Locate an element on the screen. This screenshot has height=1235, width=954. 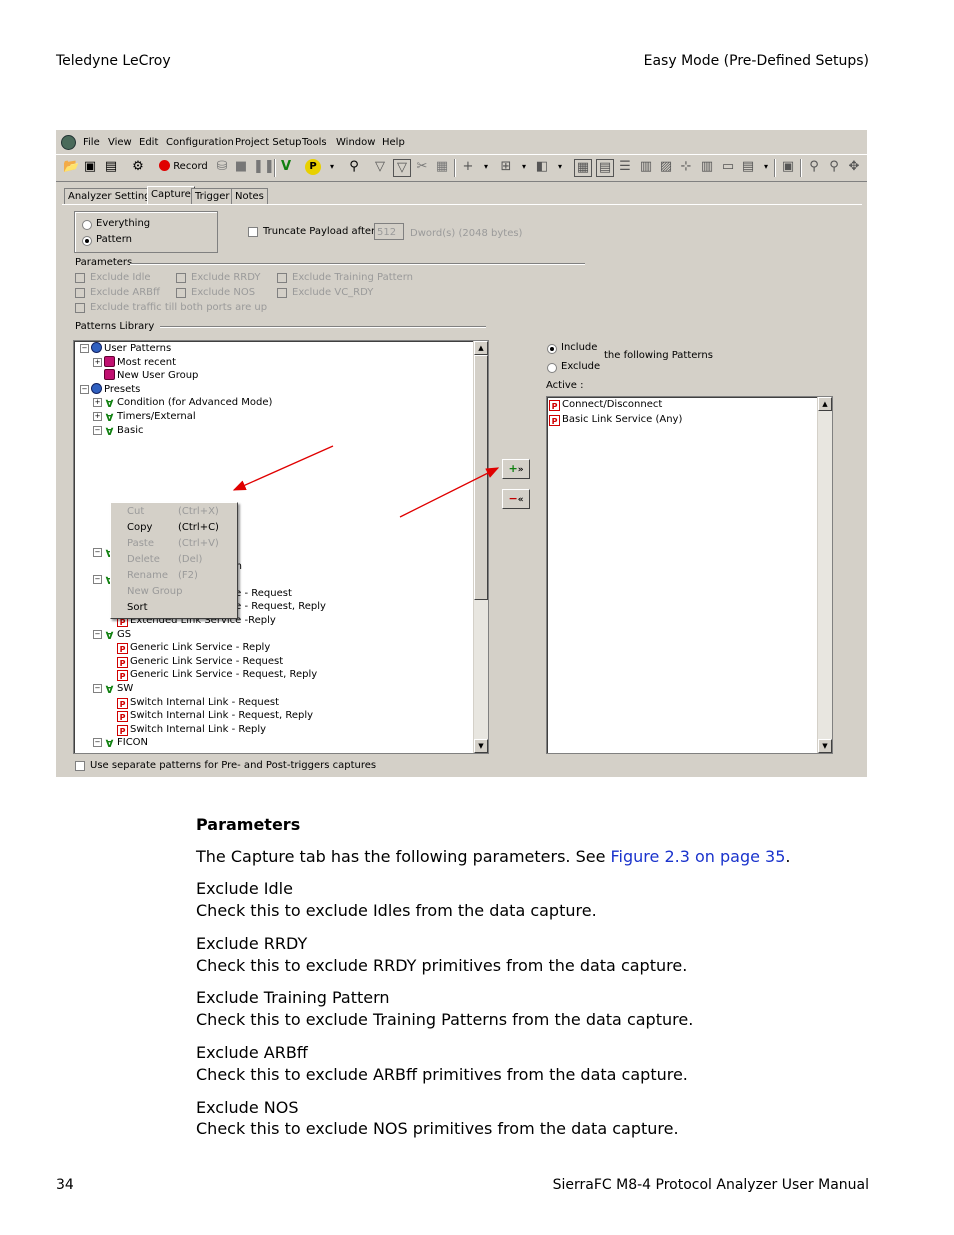
pattern-p-icon: P is located at coordinates (313, 167).